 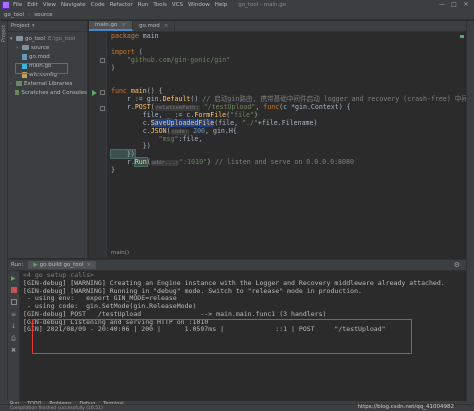 What do you see at coordinates (227, 107) in the screenshot?
I see `code-token: "/testUpload"` at bounding box center [227, 107].